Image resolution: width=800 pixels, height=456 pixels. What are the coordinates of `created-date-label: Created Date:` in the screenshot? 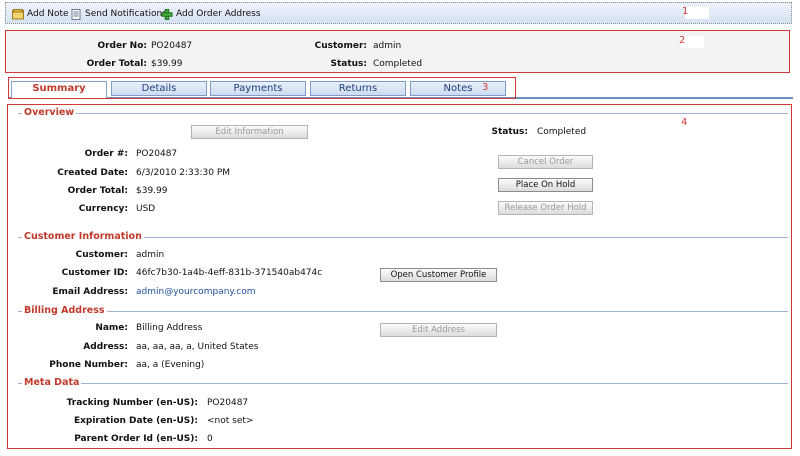 It's located at (92, 173).